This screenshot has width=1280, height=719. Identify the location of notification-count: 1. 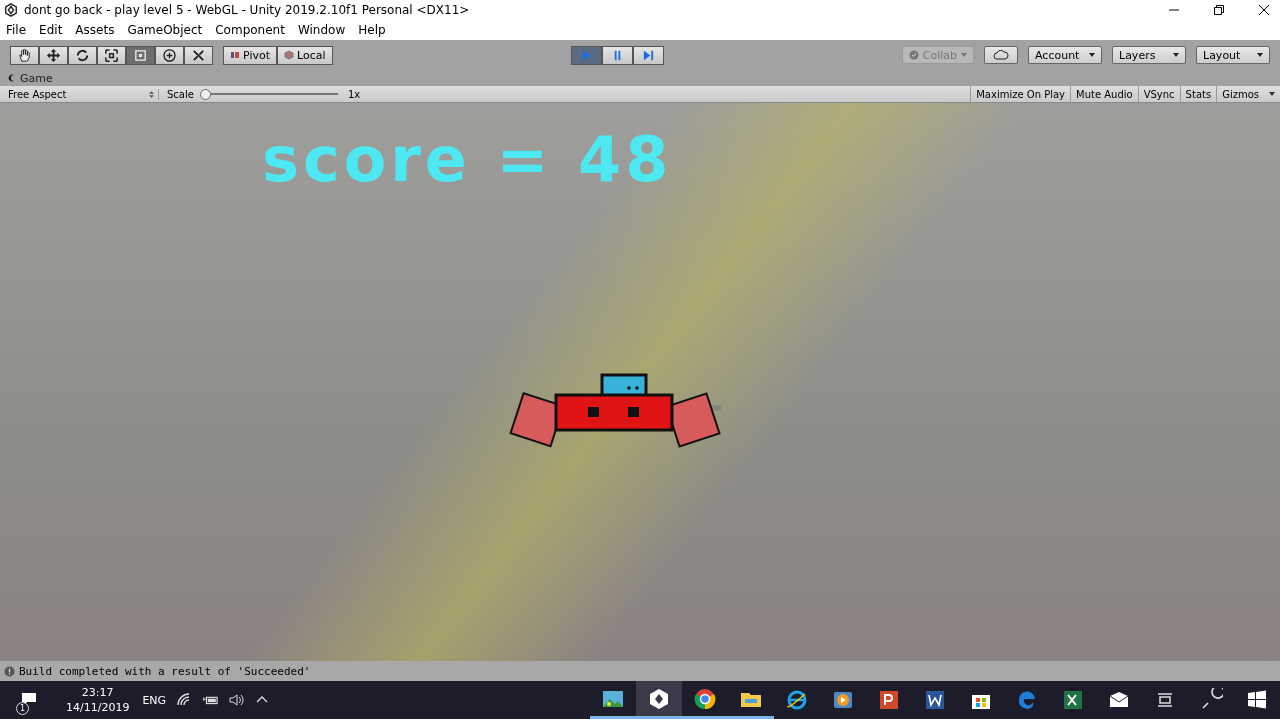
(22, 708).